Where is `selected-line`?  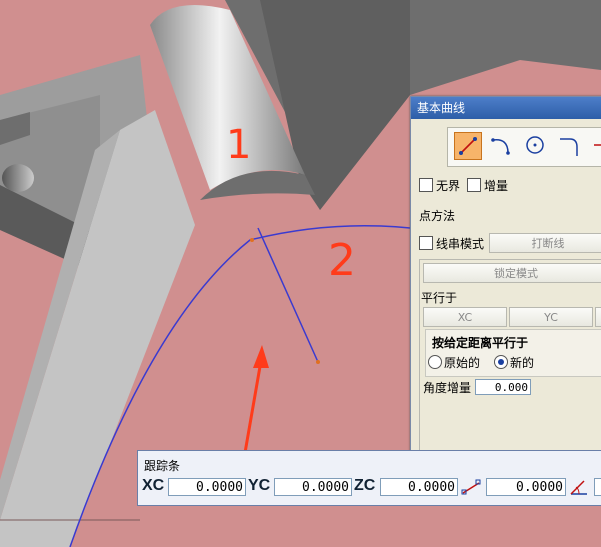
selected-line is located at coordinates (288, 295).